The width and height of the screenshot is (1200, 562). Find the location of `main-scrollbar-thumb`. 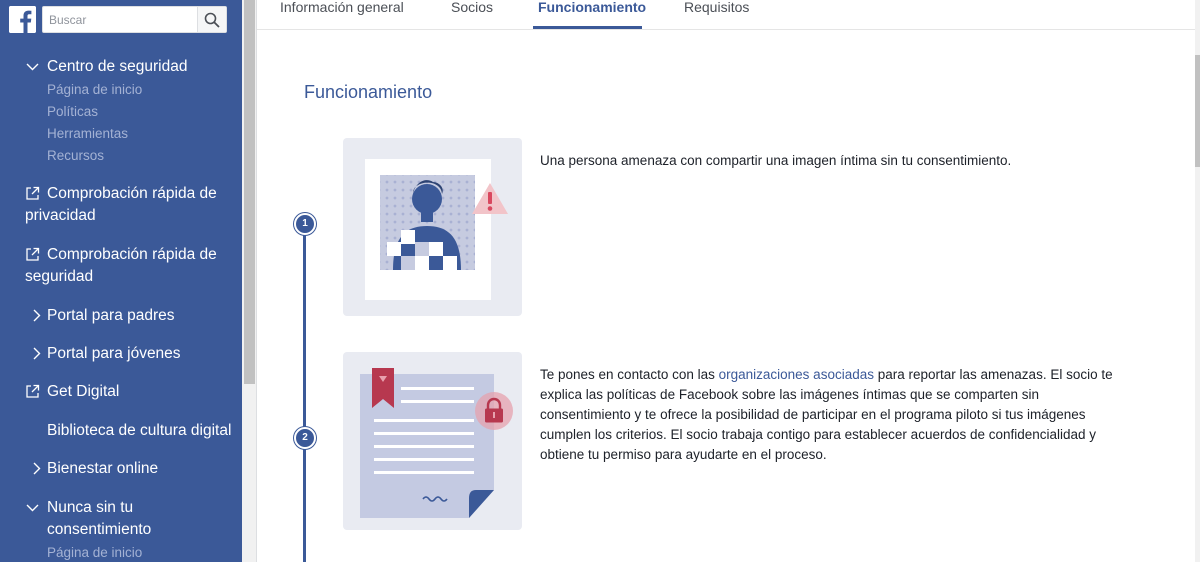

main-scrollbar-thumb is located at coordinates (1197, 111).